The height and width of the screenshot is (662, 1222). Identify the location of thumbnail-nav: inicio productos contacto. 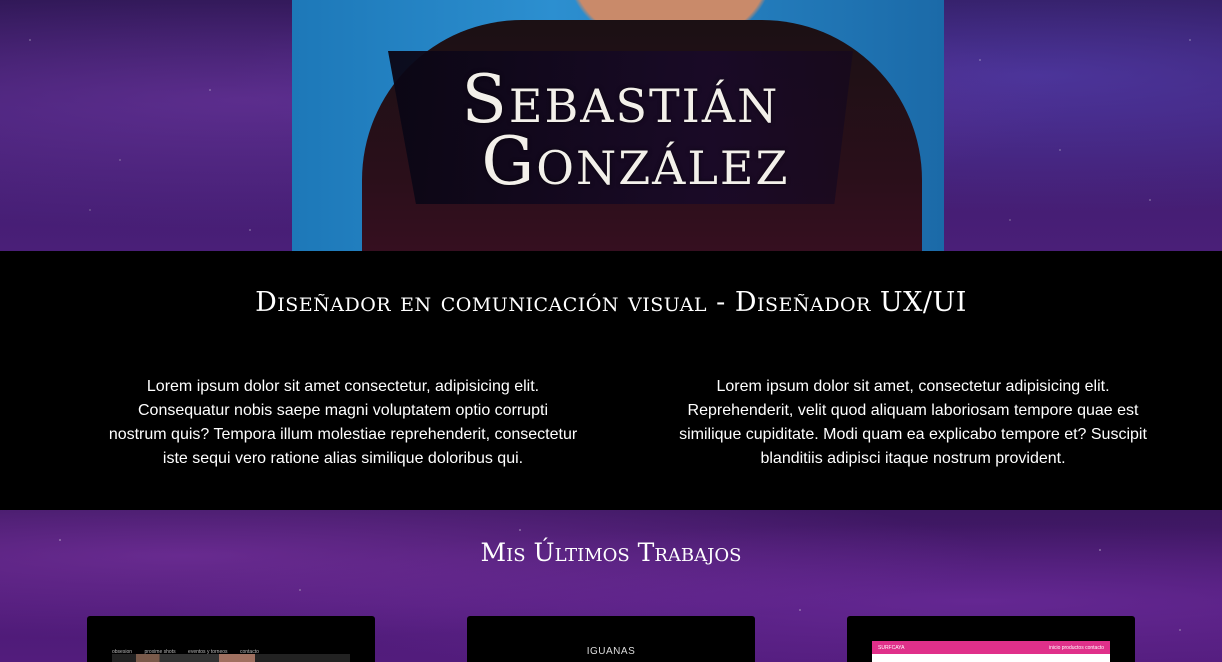
(1076, 647).